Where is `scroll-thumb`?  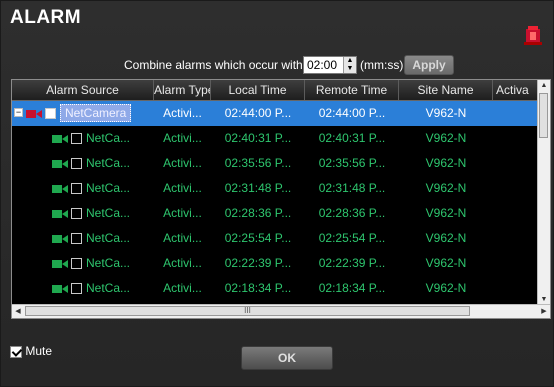
scroll-thumb is located at coordinates (543, 115).